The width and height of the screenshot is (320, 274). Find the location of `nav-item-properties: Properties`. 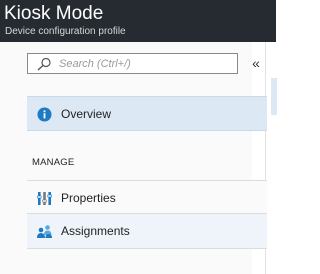

nav-item-properties: Properties is located at coordinates (147, 197).